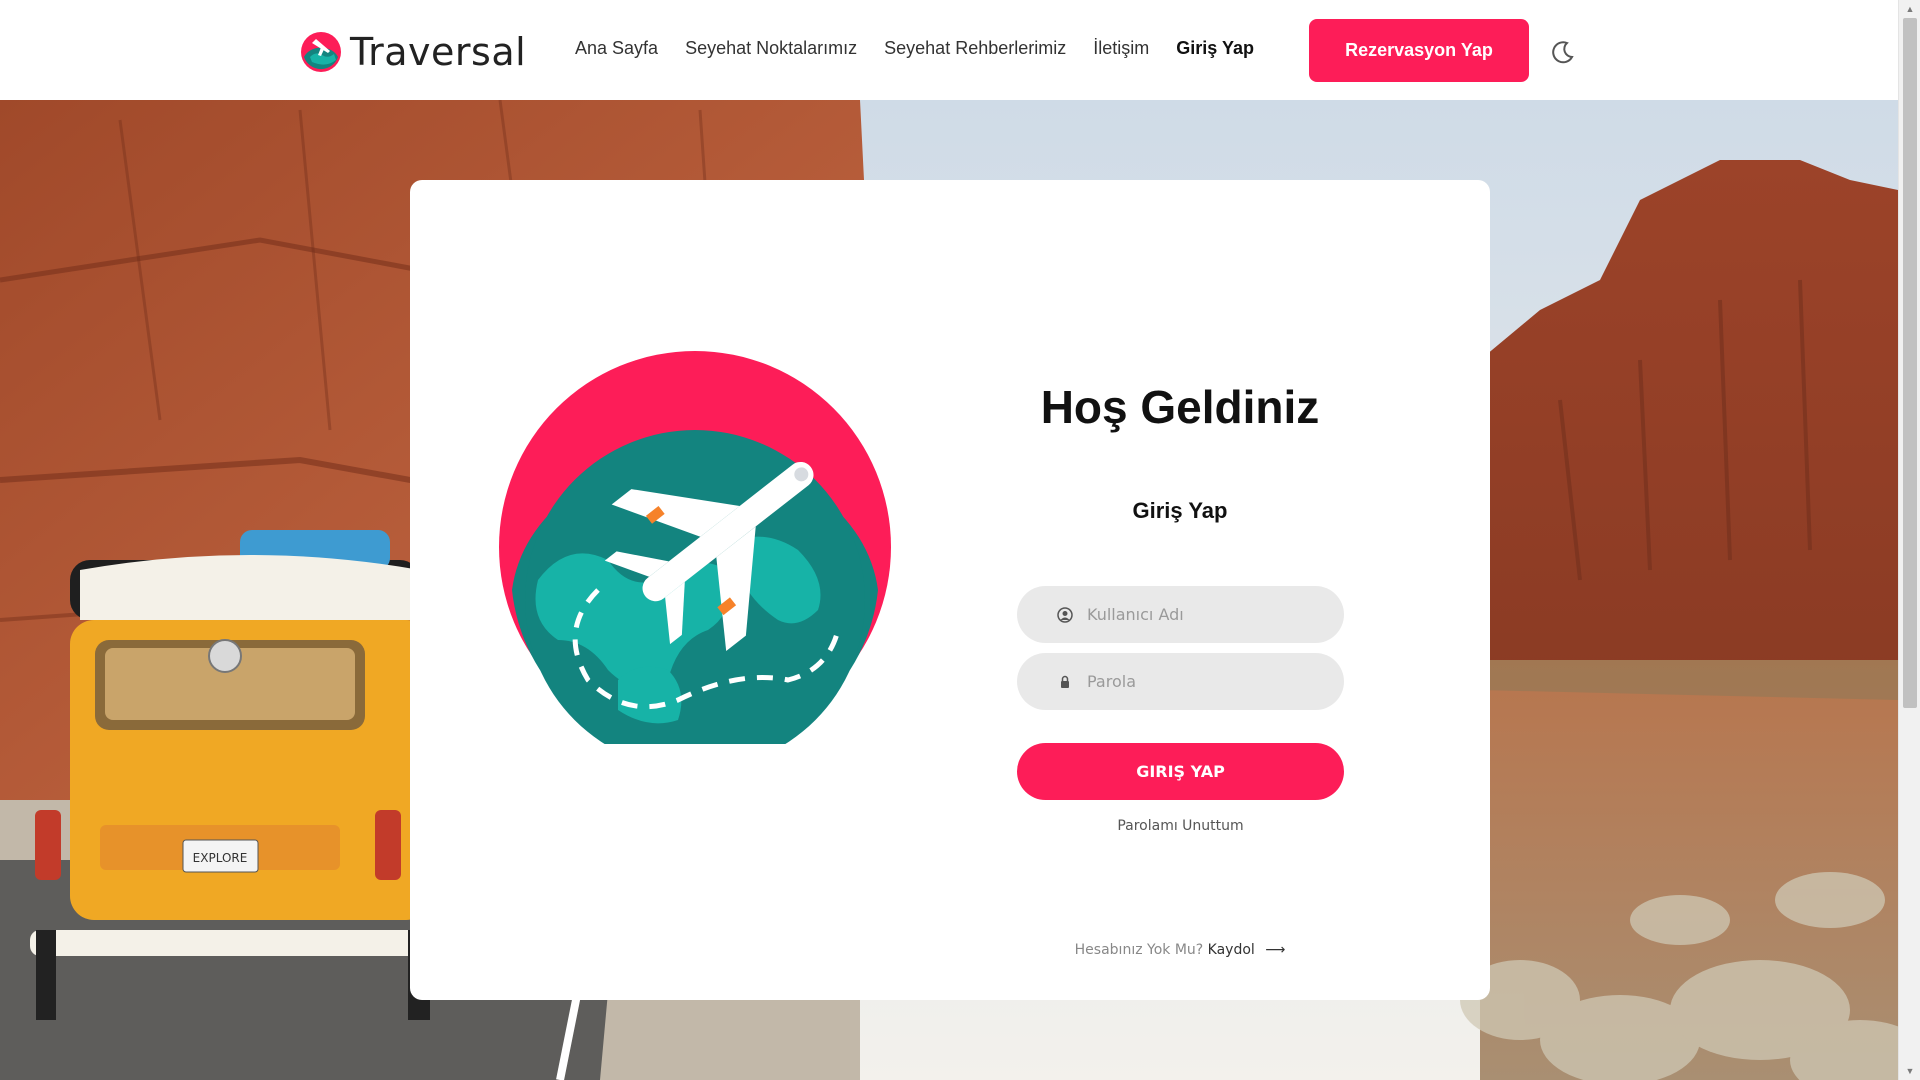  Describe the element at coordinates (1215, 48) in the screenshot. I see `nav-link-login: Giriş Yap` at that location.